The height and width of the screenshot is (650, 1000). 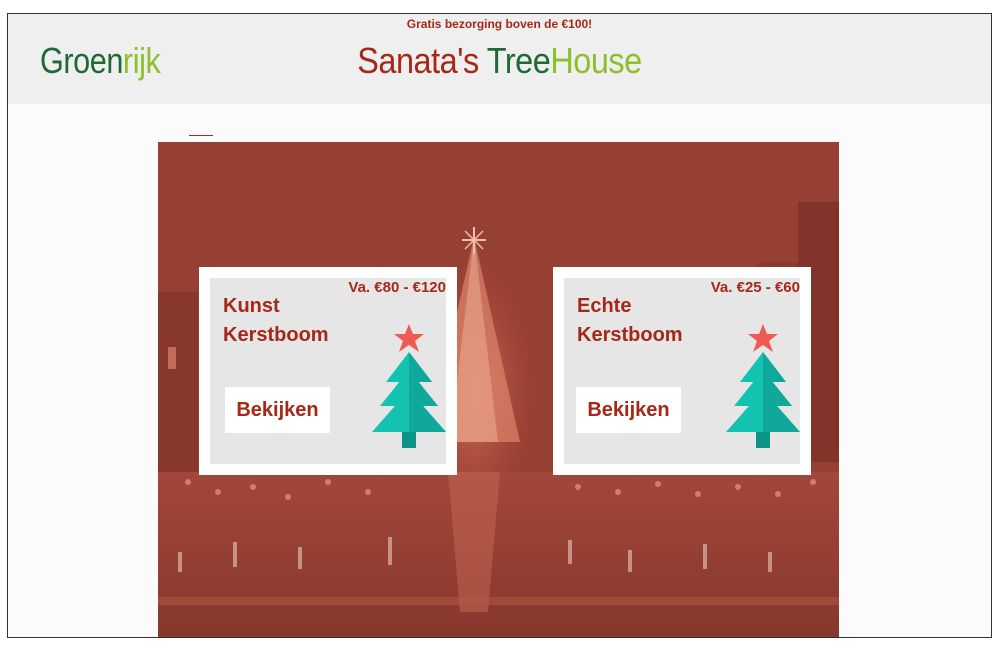 I want to click on card-inner: Va. €80 - €120 Kunst Kerstboom Bekijken, so click(x=328, y=371).